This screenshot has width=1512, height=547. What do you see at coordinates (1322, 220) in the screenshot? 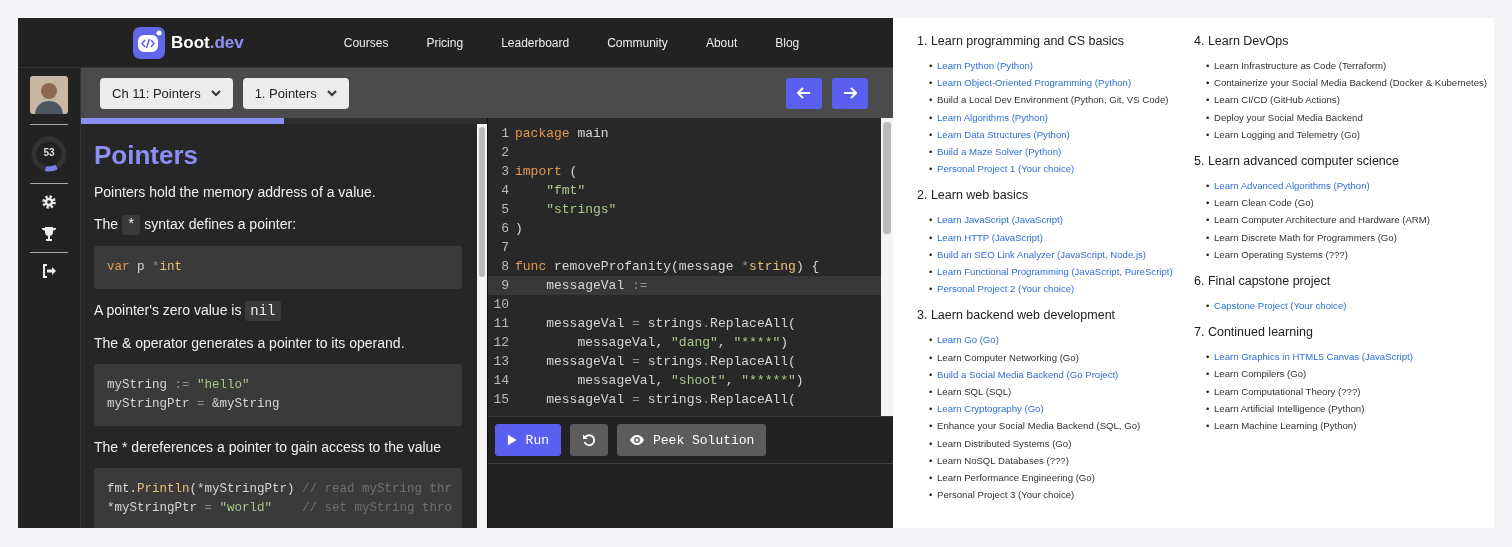
I see `course-item: Learn Computer Architecture and Hardware (ARM)` at bounding box center [1322, 220].